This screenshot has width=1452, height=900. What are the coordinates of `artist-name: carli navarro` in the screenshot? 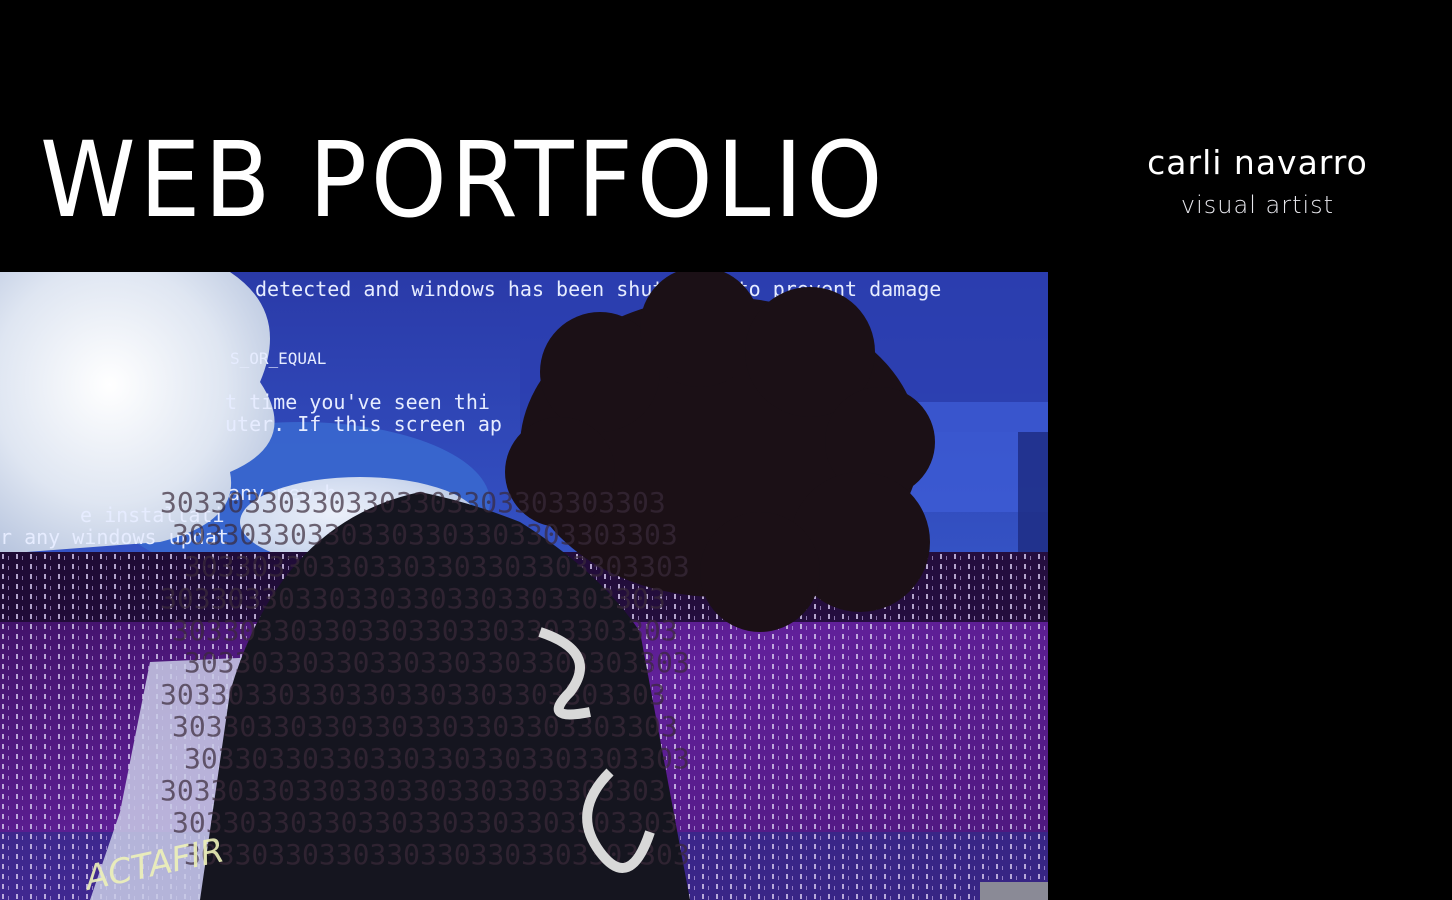 It's located at (1257, 162).